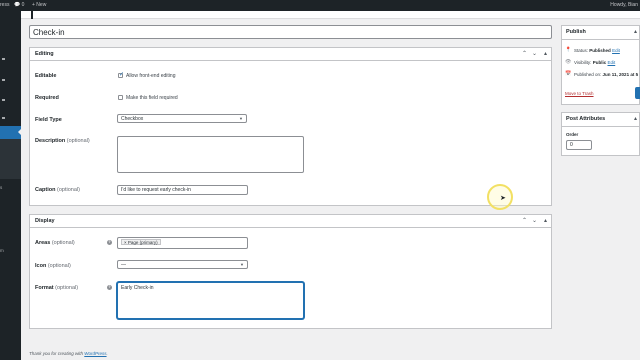 Image resolution: width=640 pixels, height=360 pixels. Describe the element at coordinates (576, 32) in the screenshot. I see `publish-title: Publish` at that location.